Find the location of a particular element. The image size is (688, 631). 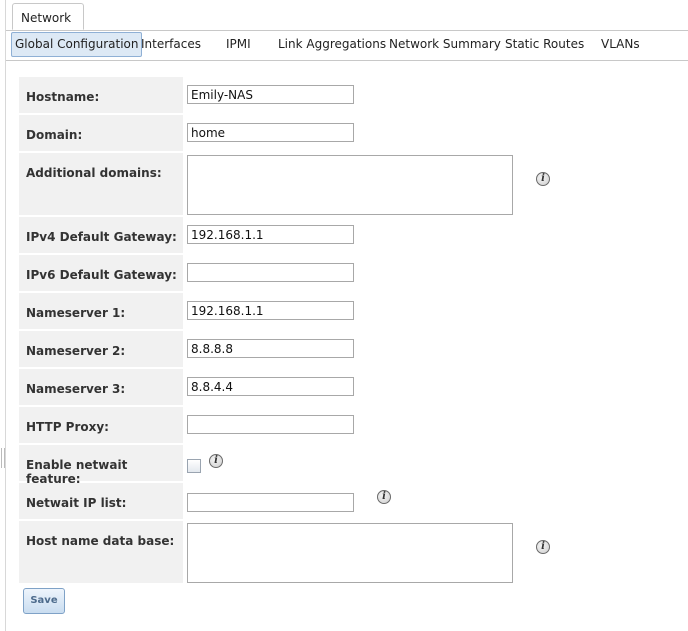

hostname-label: Hostname: is located at coordinates (101, 95).